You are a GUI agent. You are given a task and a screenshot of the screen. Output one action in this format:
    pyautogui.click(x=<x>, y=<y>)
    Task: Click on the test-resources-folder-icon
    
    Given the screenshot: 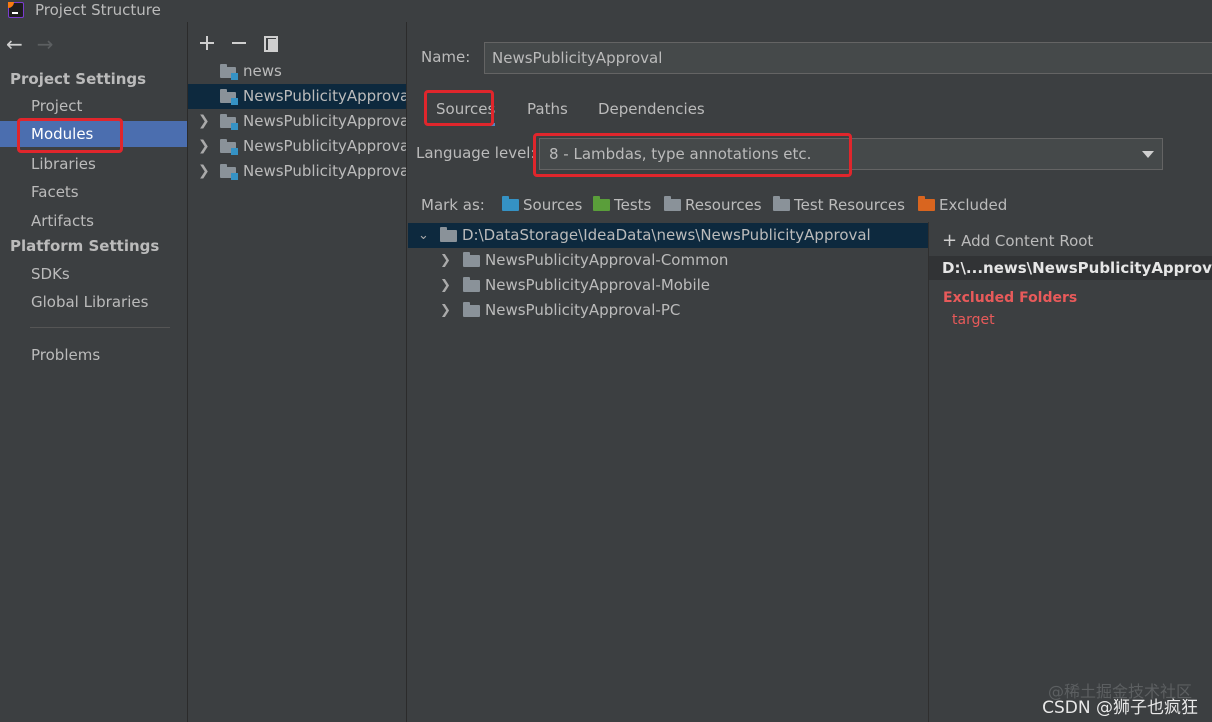 What is the action you would take?
    pyautogui.click(x=781, y=203)
    